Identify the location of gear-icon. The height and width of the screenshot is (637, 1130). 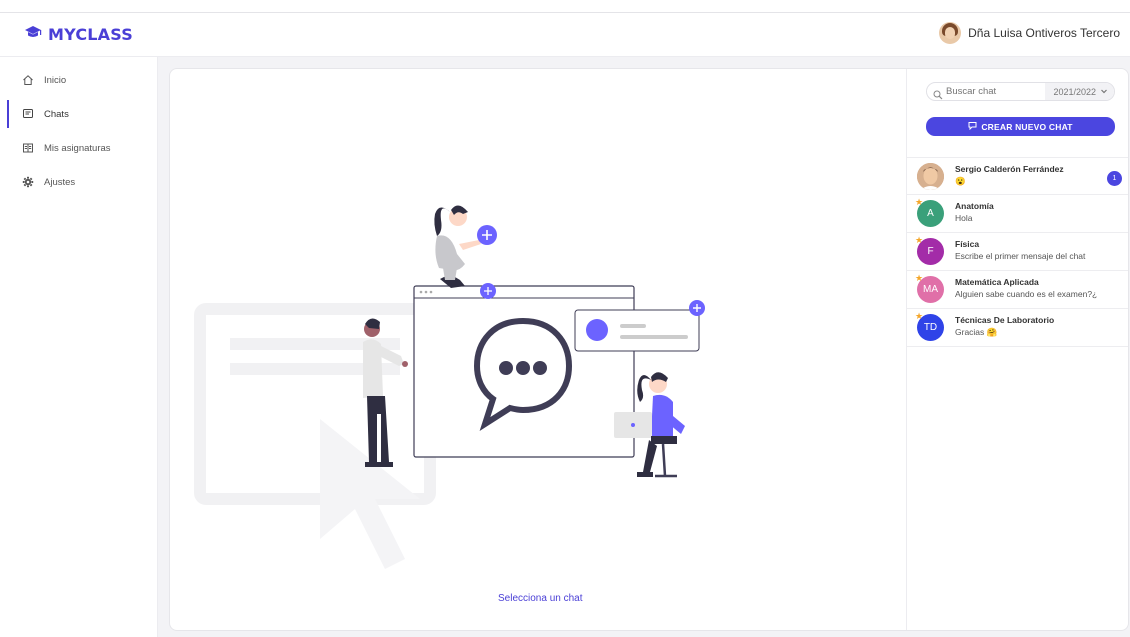
(28, 182).